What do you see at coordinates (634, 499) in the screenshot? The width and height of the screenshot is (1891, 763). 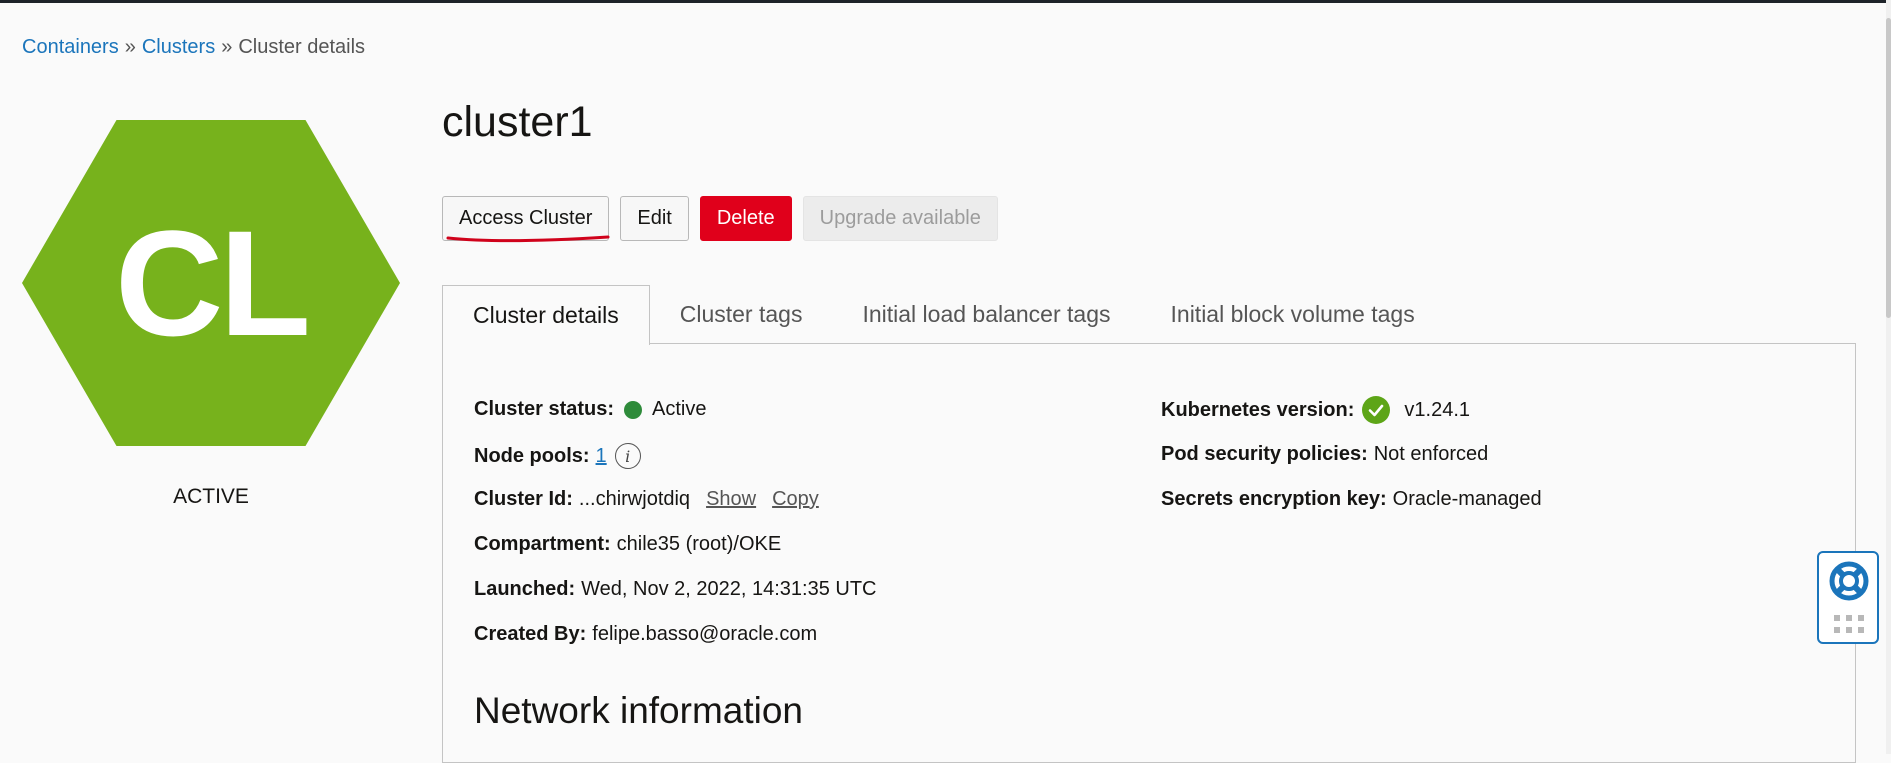 I see `cluster-id-value: ...chirwjotdiq` at bounding box center [634, 499].